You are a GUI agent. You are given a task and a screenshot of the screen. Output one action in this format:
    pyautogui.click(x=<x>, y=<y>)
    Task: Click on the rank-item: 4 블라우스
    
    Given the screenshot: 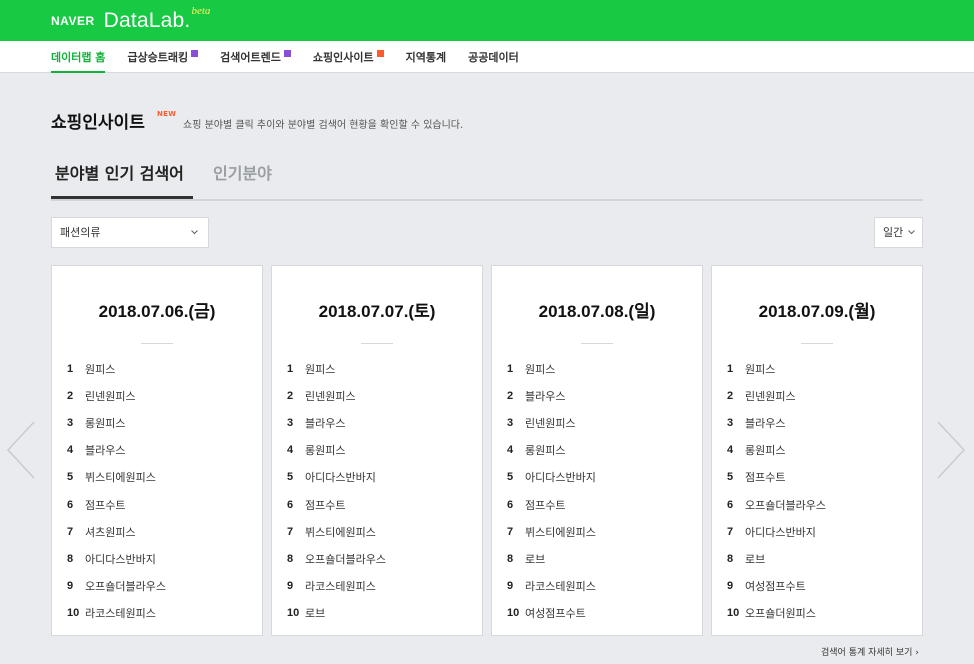 What is the action you would take?
    pyautogui.click(x=157, y=450)
    